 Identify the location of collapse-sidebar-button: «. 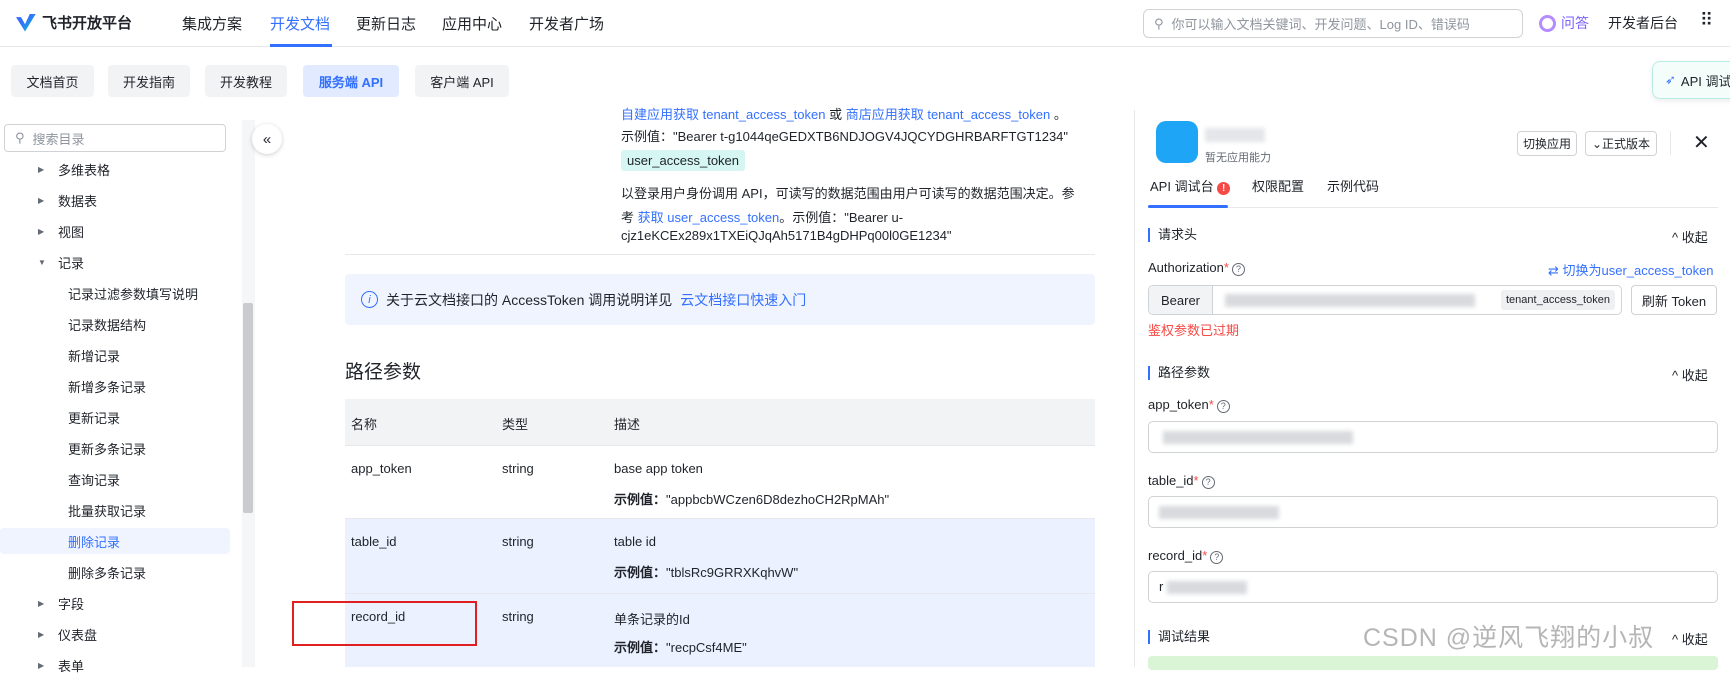
(267, 139).